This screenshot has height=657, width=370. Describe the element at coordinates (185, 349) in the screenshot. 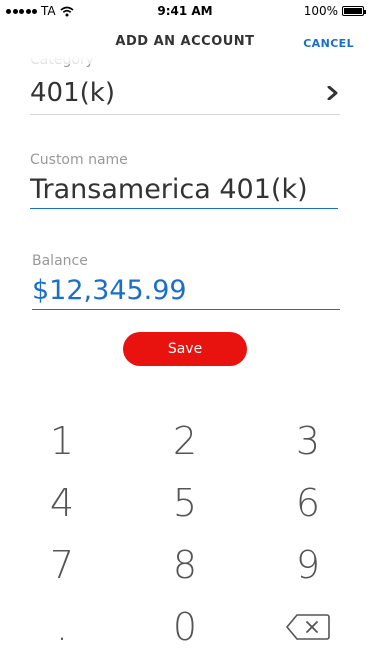

I see `save-button: Save` at that location.